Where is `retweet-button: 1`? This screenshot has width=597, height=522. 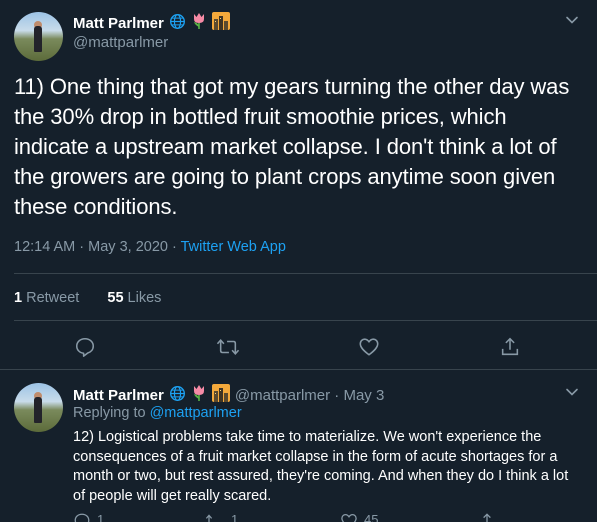 retweet-button: 1 is located at coordinates (221, 517).